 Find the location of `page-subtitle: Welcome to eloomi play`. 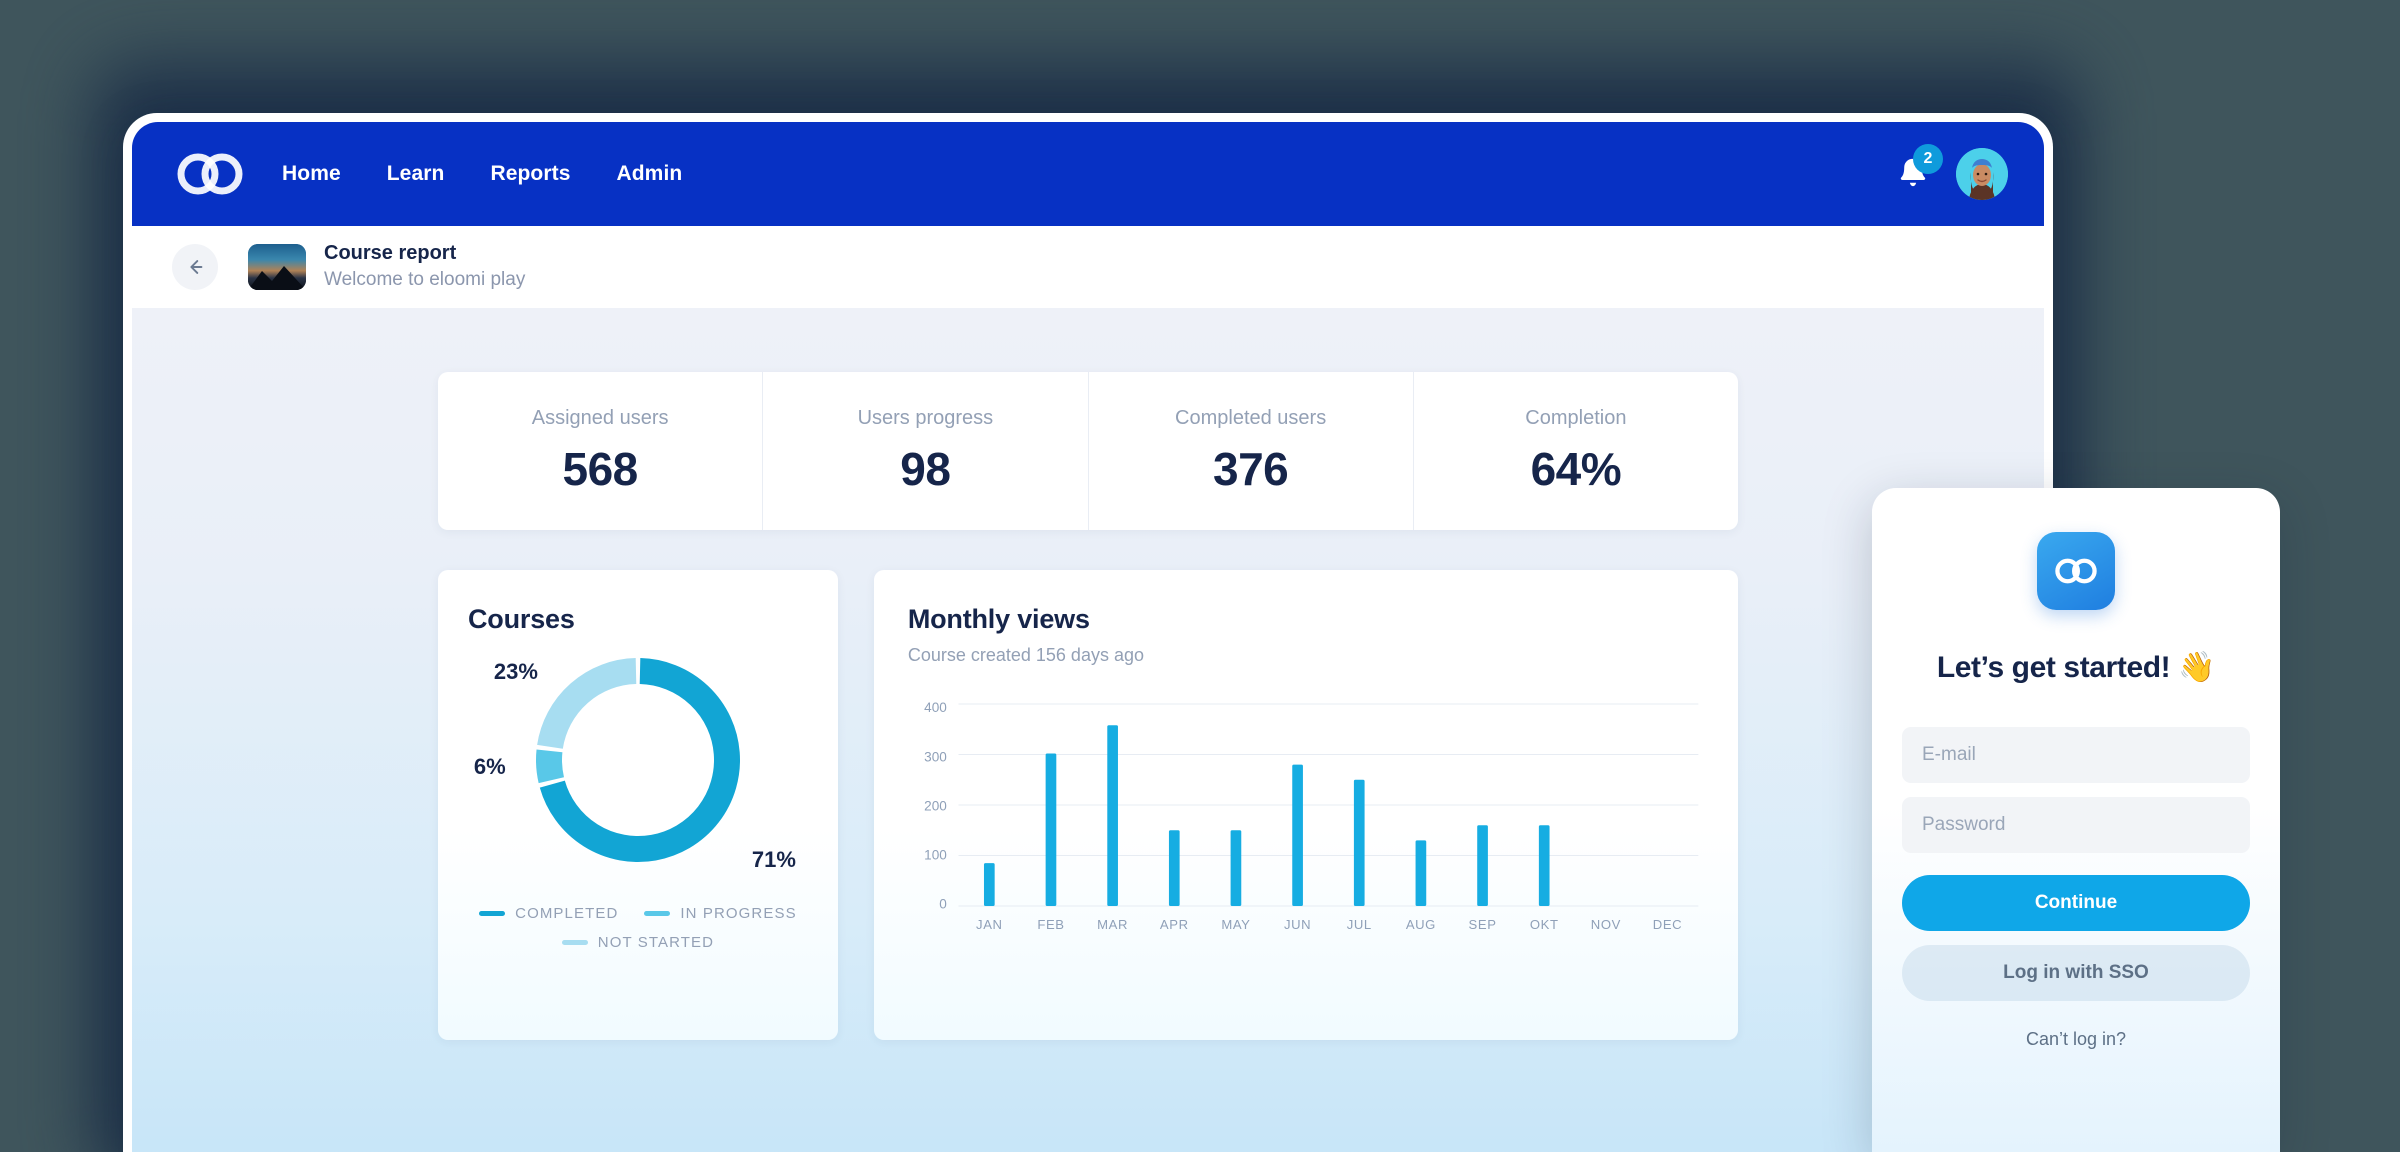

page-subtitle: Welcome to eloomi play is located at coordinates (425, 280).